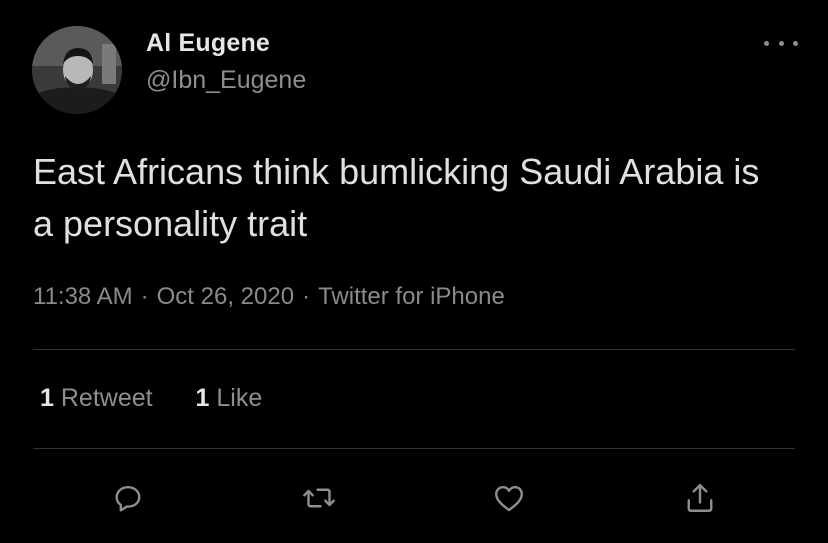 This screenshot has width=828, height=543. Describe the element at coordinates (169, 398) in the screenshot. I see `engagement-stats: 1 Retweet 1 Like` at that location.